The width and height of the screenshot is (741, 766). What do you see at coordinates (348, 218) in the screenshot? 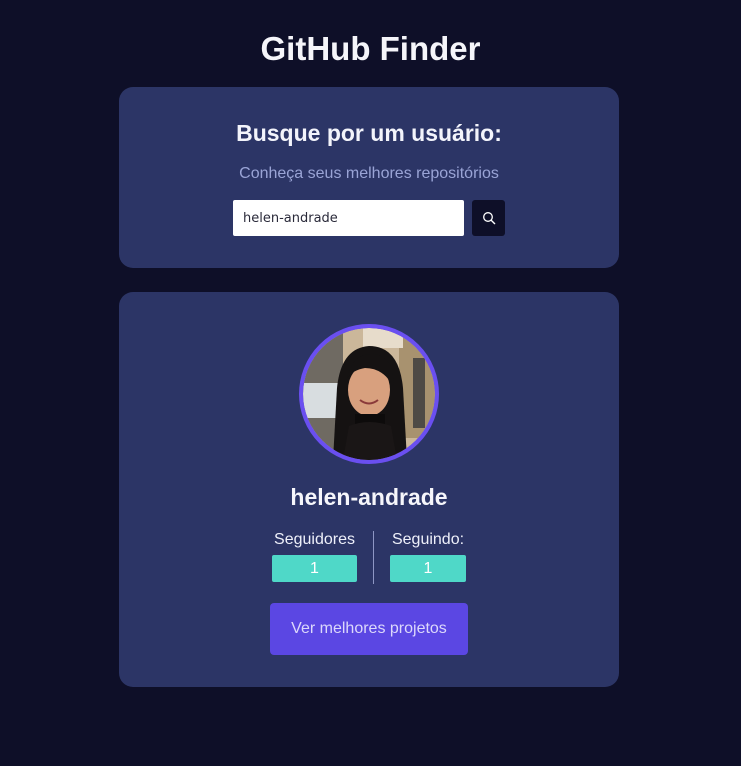
I see `search-input` at bounding box center [348, 218].